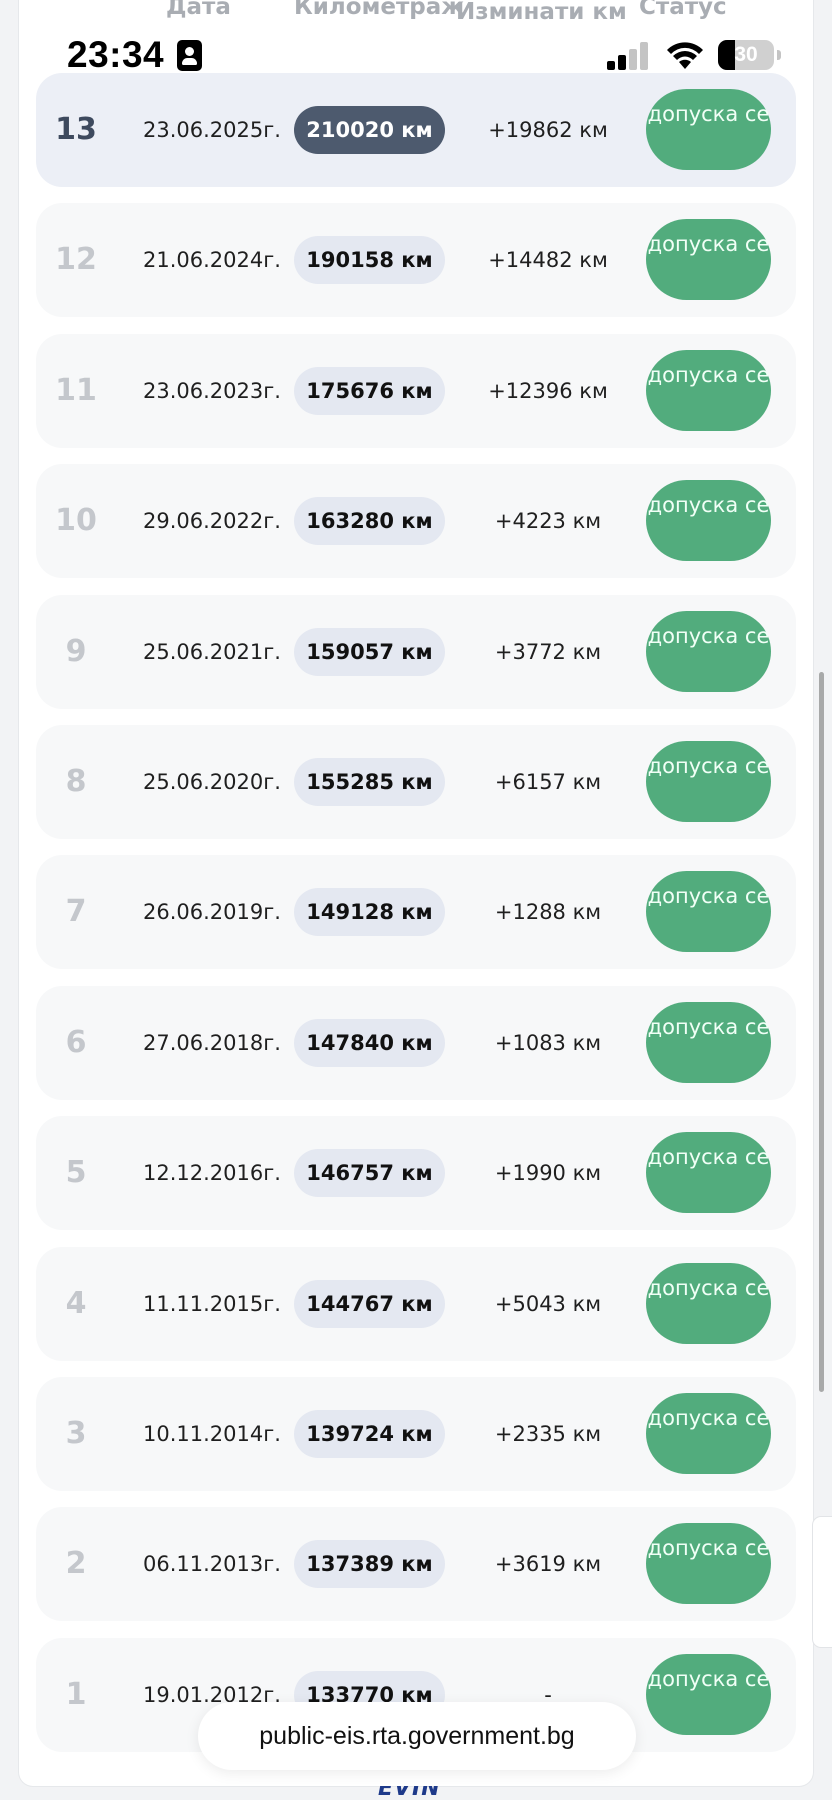 Image resolution: width=832 pixels, height=1800 pixels. I want to click on row-number: 7, so click(76, 911).